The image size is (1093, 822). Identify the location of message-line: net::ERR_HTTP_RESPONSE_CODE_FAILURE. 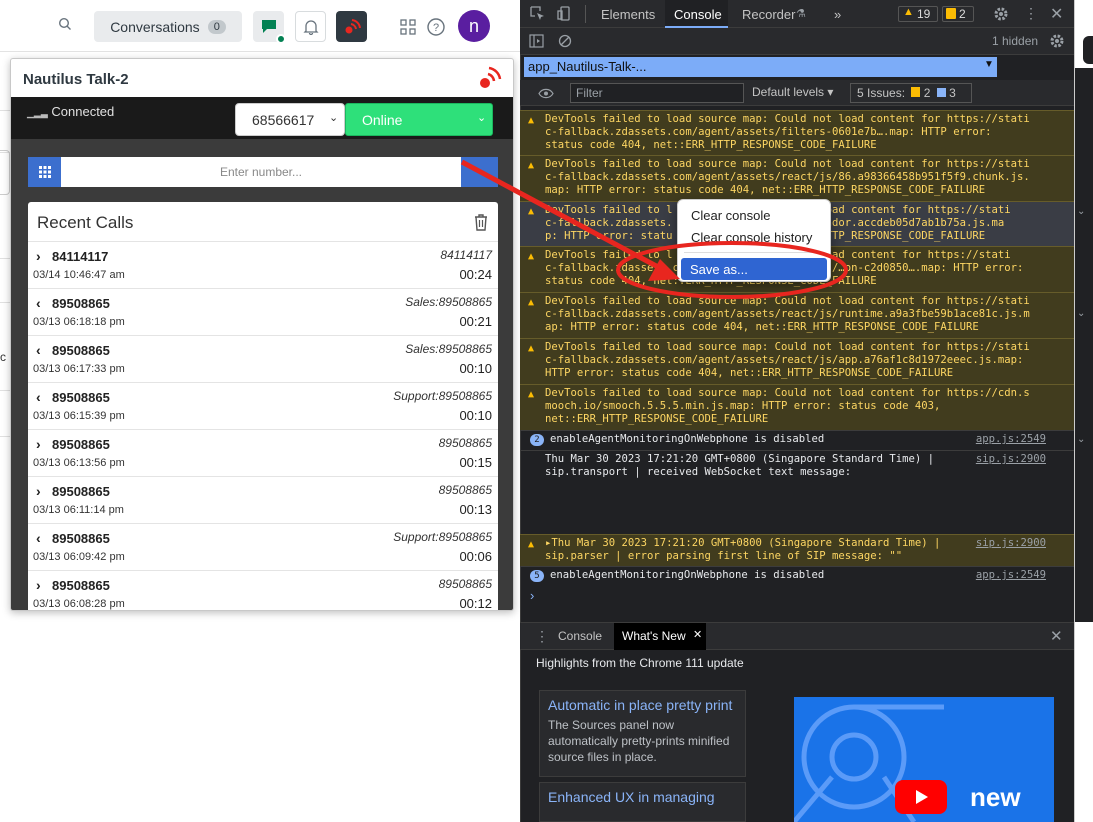
(657, 419).